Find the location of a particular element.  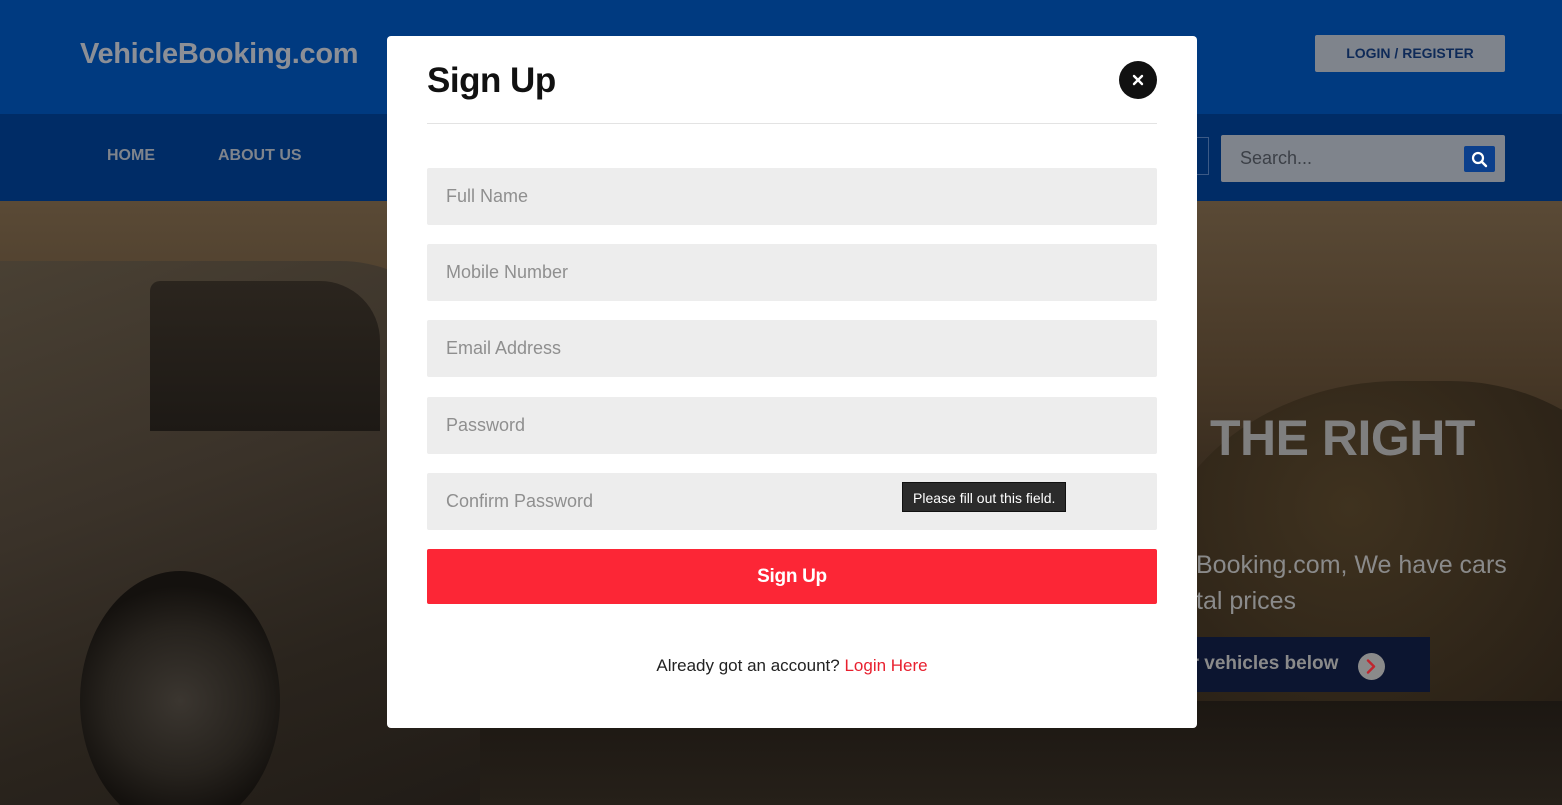

hero-text-line-2: tal prices is located at coordinates (1246, 601).